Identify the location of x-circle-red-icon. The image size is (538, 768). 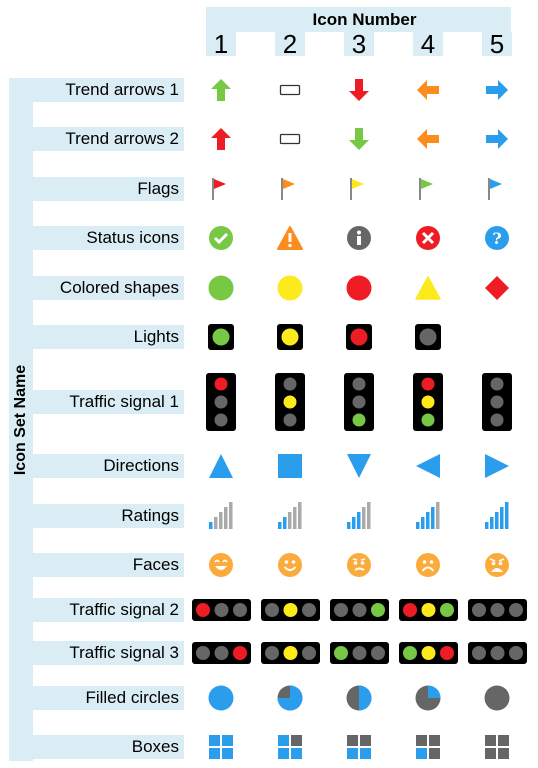
(428, 238).